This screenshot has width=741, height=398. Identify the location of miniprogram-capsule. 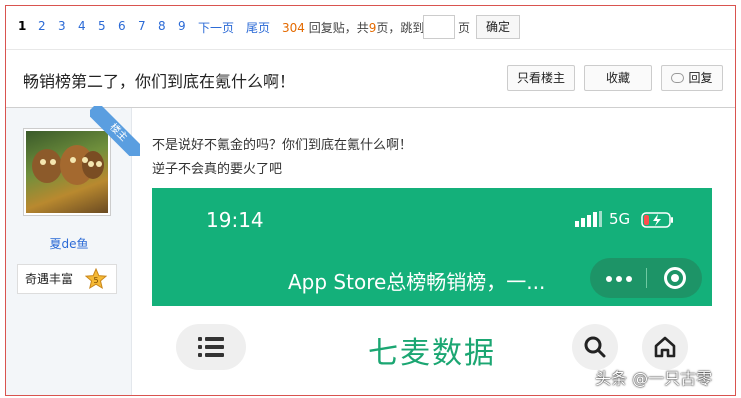
(646, 278).